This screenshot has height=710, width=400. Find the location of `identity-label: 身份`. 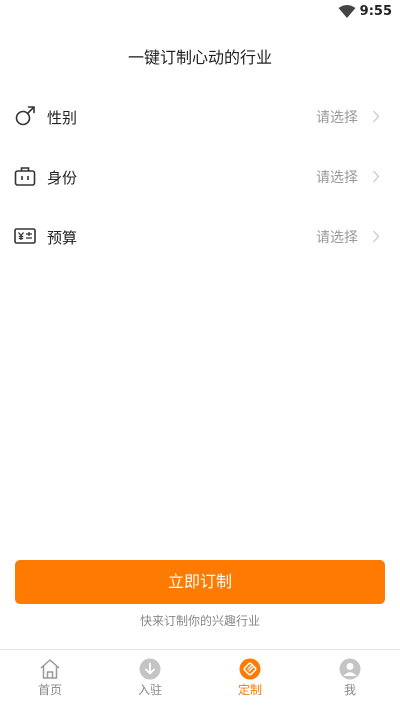

identity-label: 身份 is located at coordinates (62, 178).